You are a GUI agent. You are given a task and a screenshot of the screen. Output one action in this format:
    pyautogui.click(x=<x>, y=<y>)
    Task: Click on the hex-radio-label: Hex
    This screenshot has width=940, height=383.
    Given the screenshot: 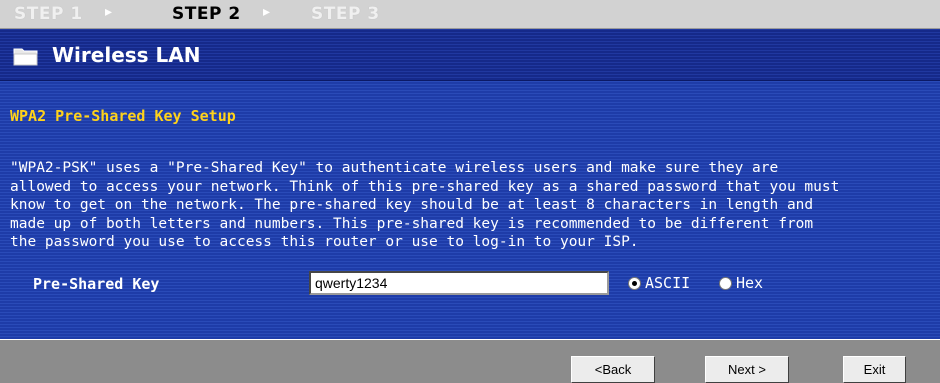 What is the action you would take?
    pyautogui.click(x=750, y=283)
    